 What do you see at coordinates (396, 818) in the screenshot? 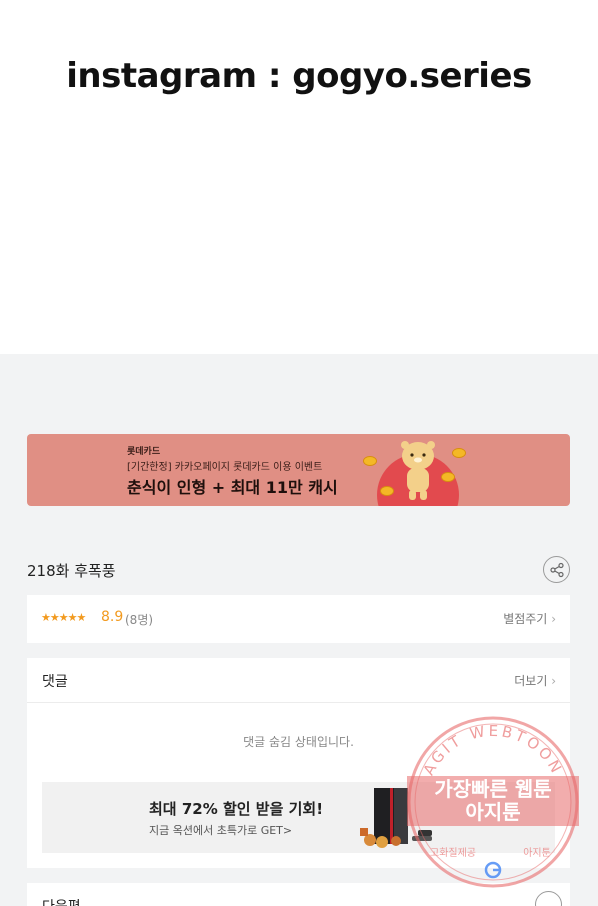
I see `ad-product-image` at bounding box center [396, 818].